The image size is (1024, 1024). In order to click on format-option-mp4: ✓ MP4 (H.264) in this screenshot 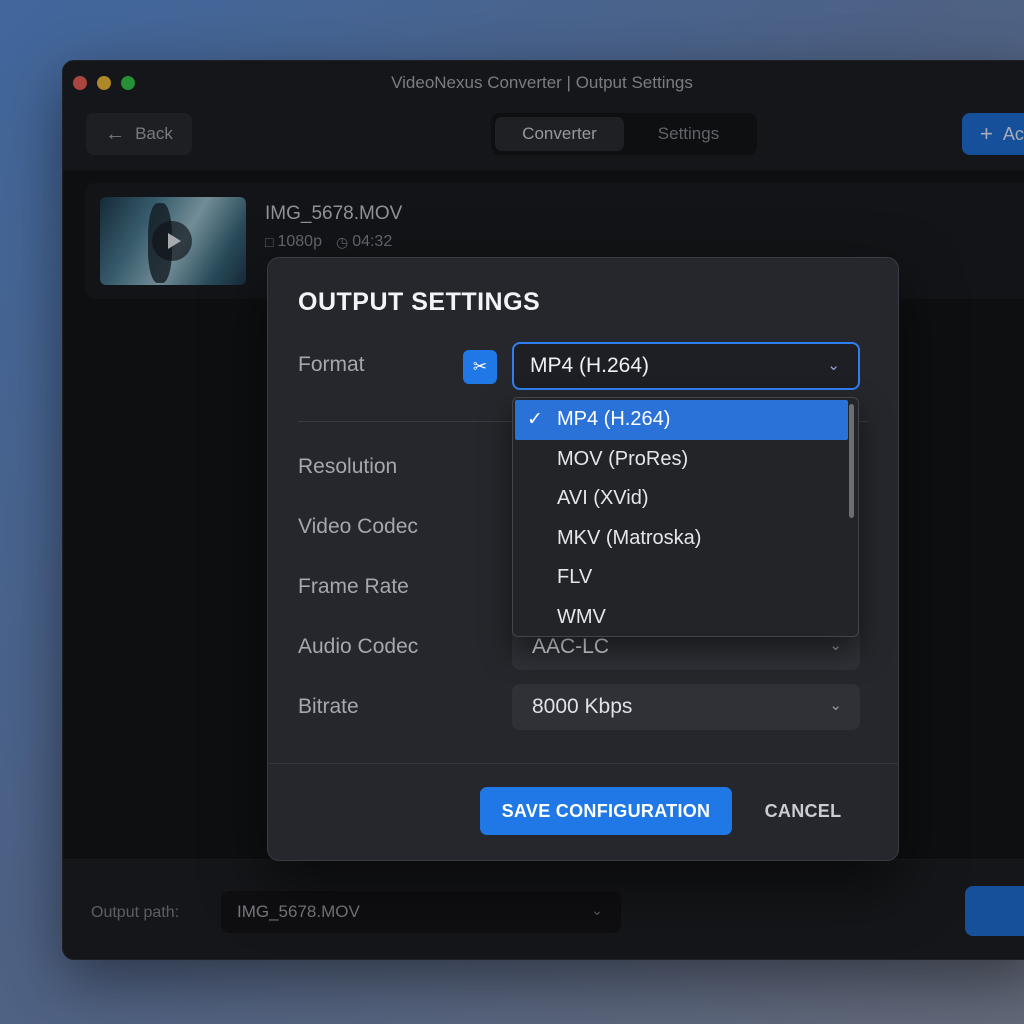, I will do `click(681, 420)`.